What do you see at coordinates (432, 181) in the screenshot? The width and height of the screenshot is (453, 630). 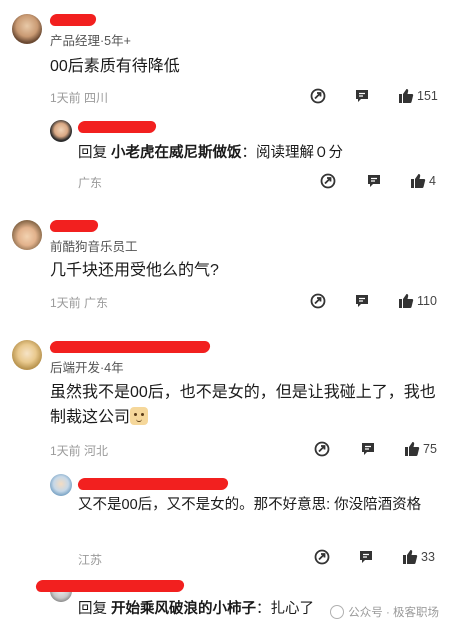 I see `like-count: 4` at bounding box center [432, 181].